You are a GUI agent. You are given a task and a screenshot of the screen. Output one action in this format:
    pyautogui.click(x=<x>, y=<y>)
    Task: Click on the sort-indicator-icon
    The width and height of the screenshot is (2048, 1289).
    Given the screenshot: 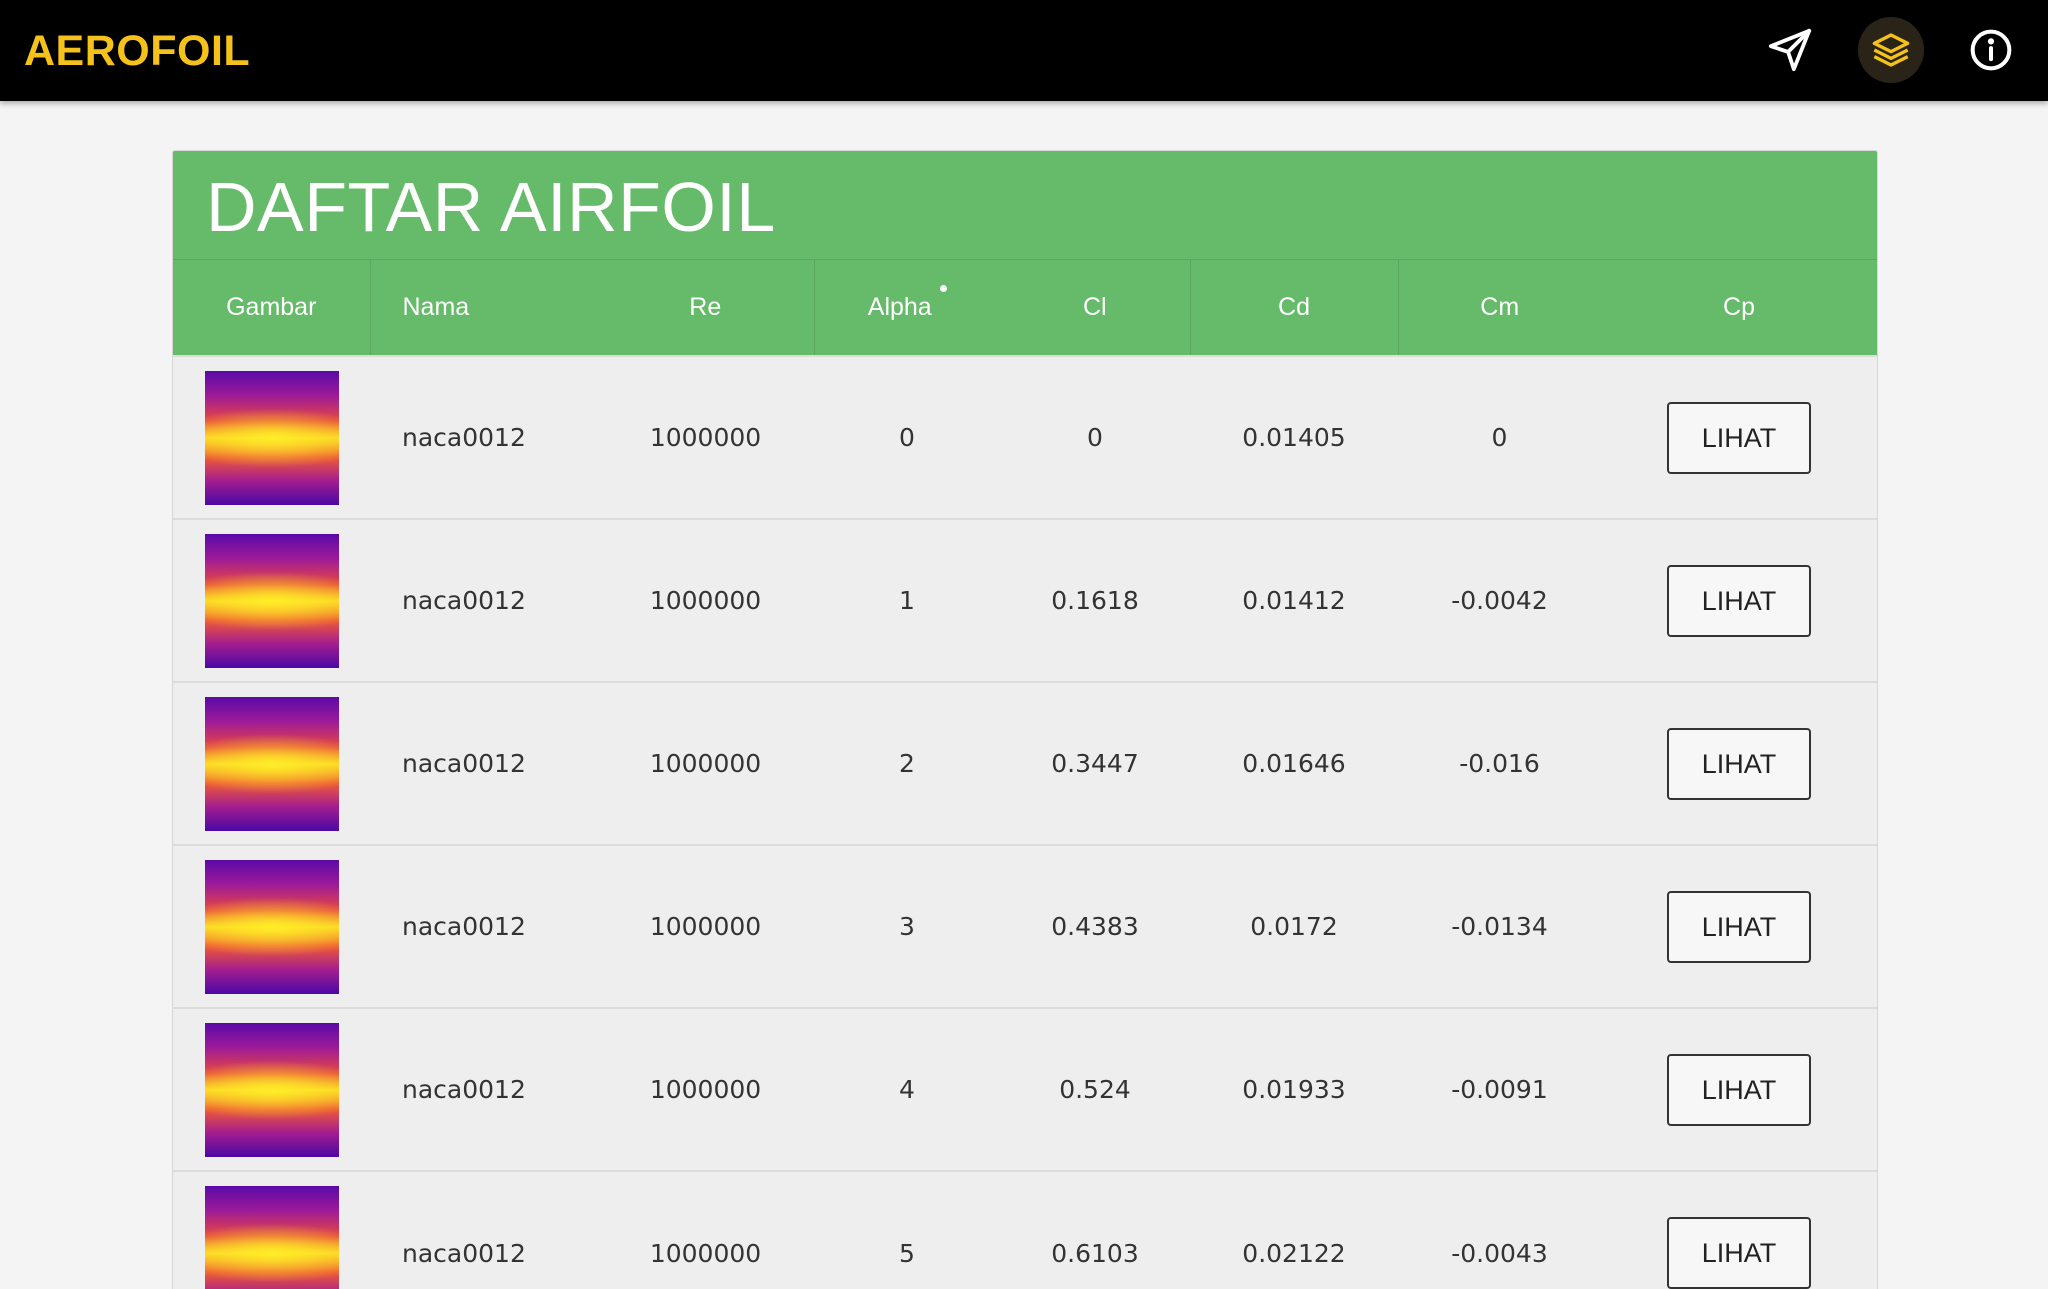 What is the action you would take?
    pyautogui.click(x=943, y=288)
    